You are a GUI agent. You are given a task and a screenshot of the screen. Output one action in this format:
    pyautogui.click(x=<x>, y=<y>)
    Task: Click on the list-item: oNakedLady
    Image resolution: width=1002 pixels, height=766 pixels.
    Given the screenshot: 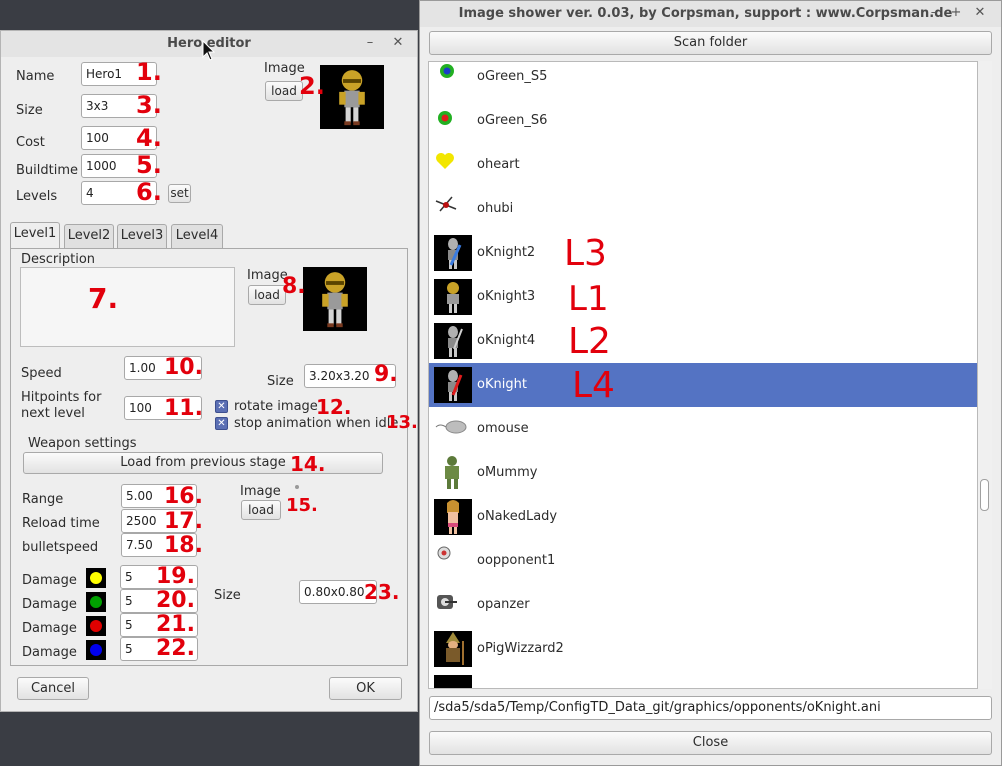 What is the action you would take?
    pyautogui.click(x=703, y=517)
    